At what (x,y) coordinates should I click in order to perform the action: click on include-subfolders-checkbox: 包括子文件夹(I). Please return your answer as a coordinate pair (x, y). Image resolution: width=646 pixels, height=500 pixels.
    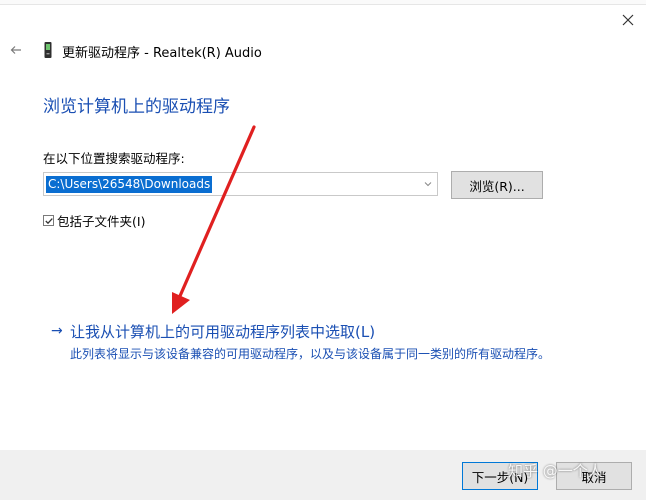
    Looking at the image, I should click on (94, 220).